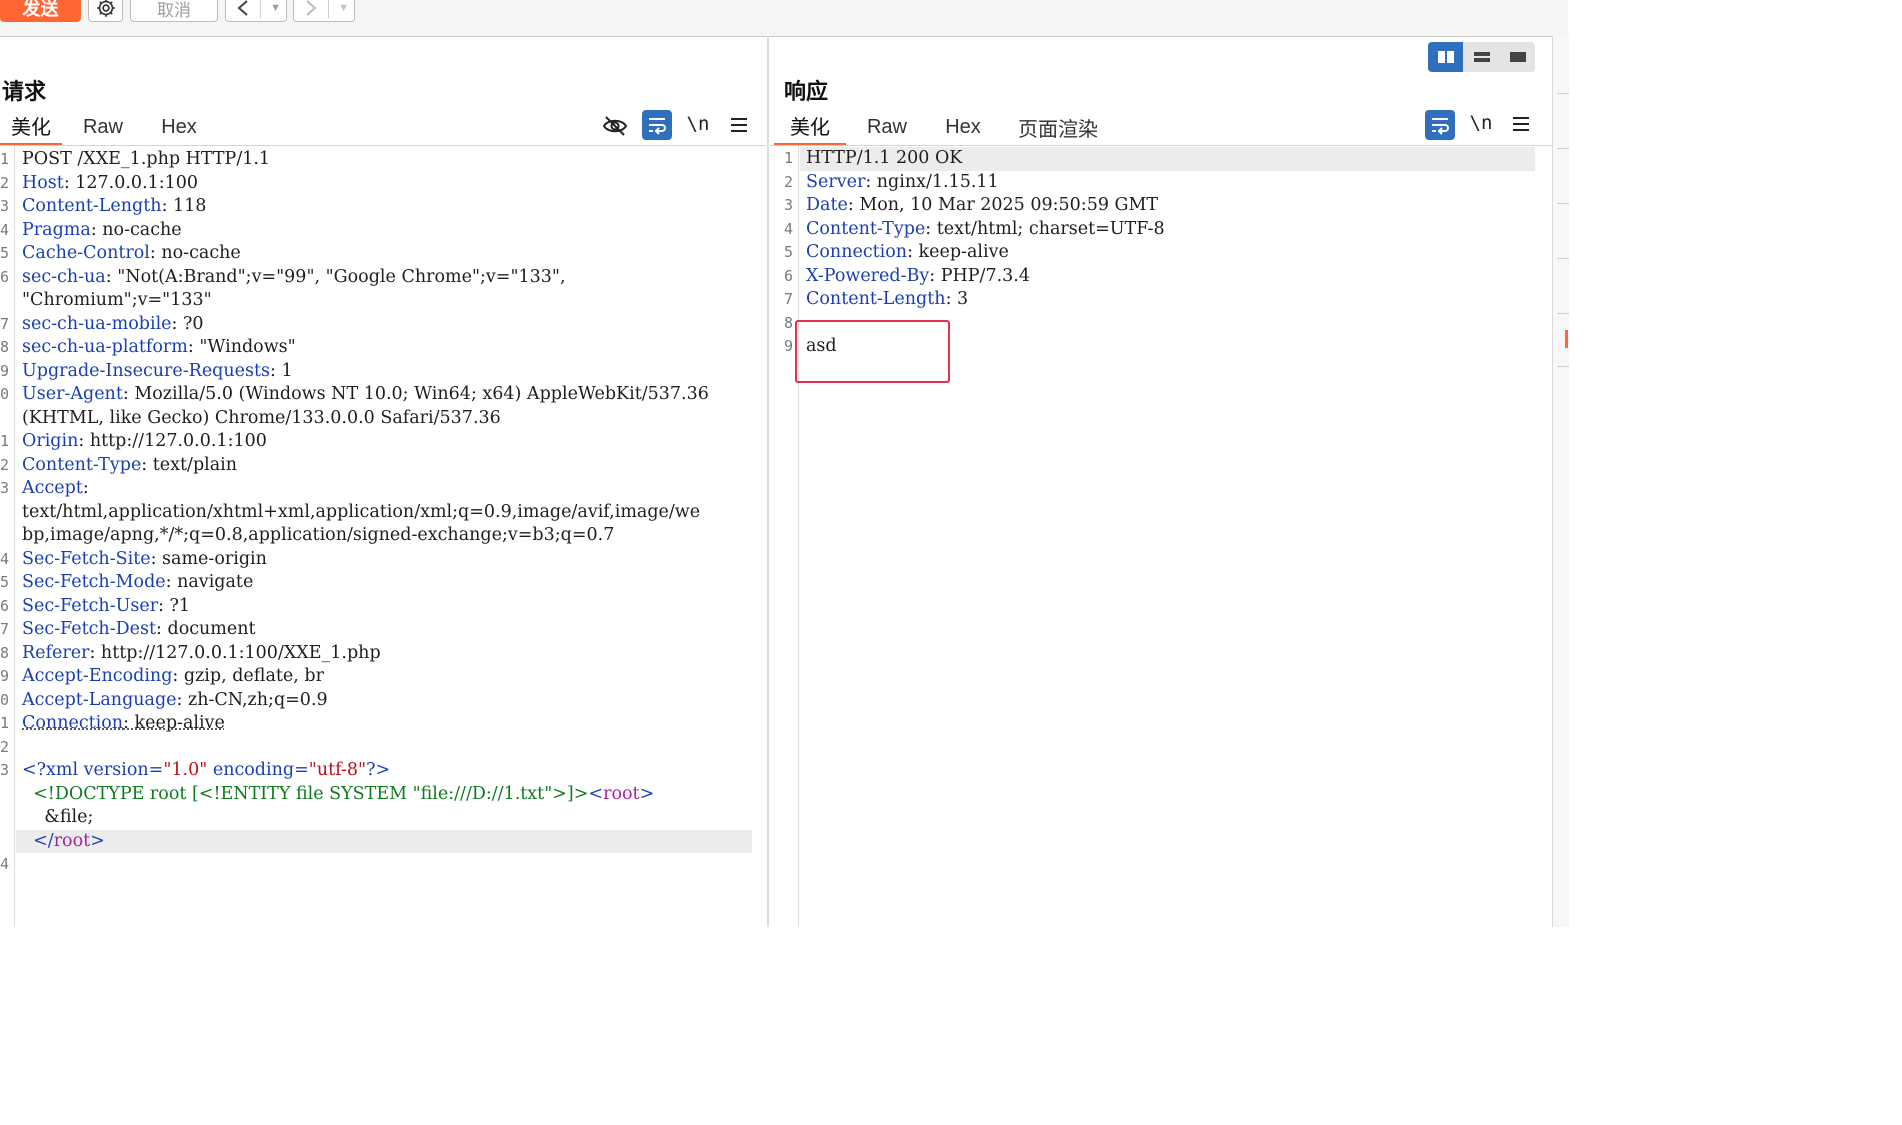  What do you see at coordinates (206, 770) in the screenshot?
I see `code-line: <?xml version="1.0" encoding="utf-8"?>` at bounding box center [206, 770].